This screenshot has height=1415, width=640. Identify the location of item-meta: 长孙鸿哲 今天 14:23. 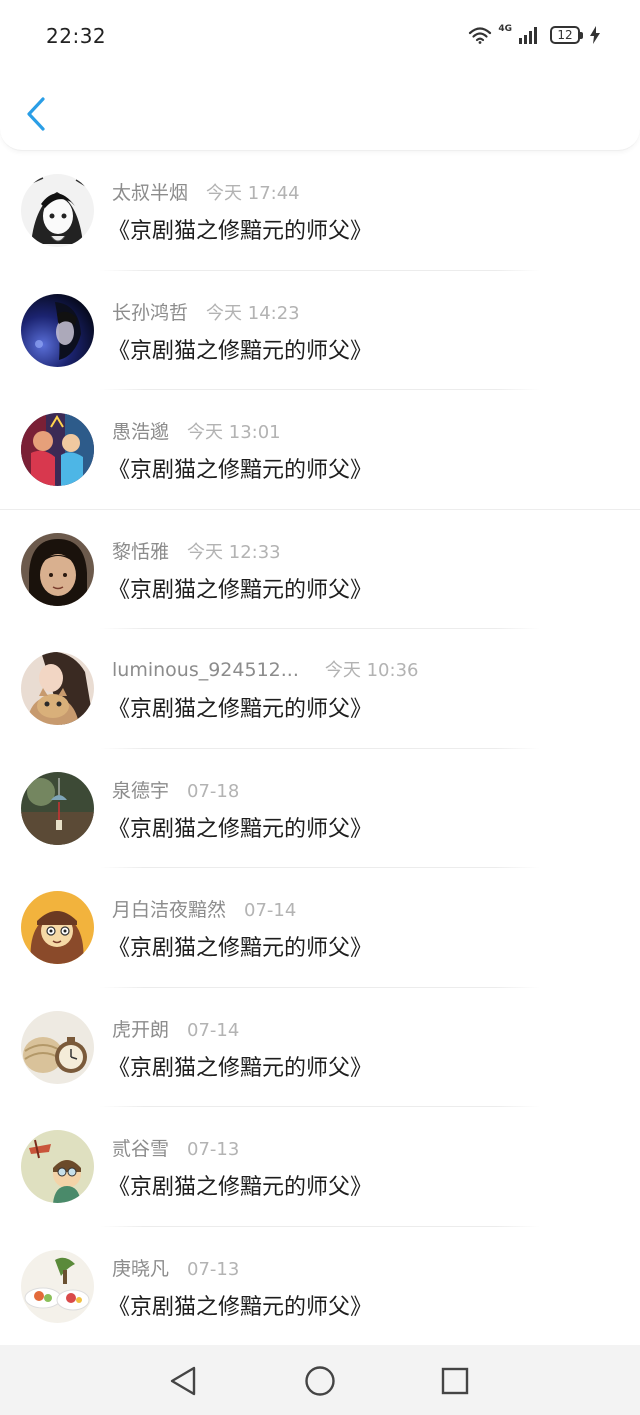
(206, 311).